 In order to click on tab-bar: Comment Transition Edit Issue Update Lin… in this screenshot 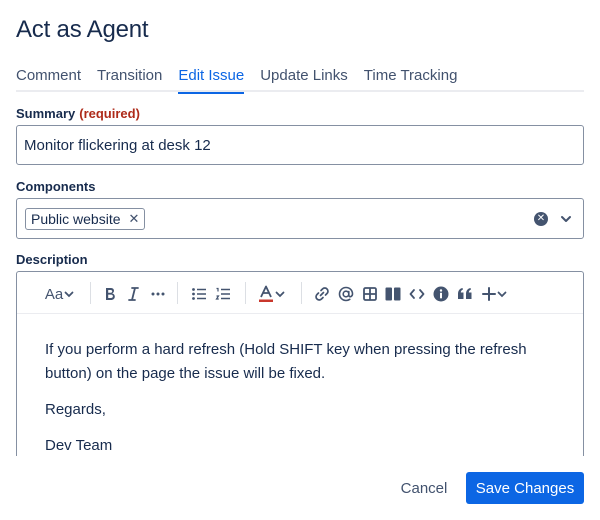, I will do `click(300, 80)`.